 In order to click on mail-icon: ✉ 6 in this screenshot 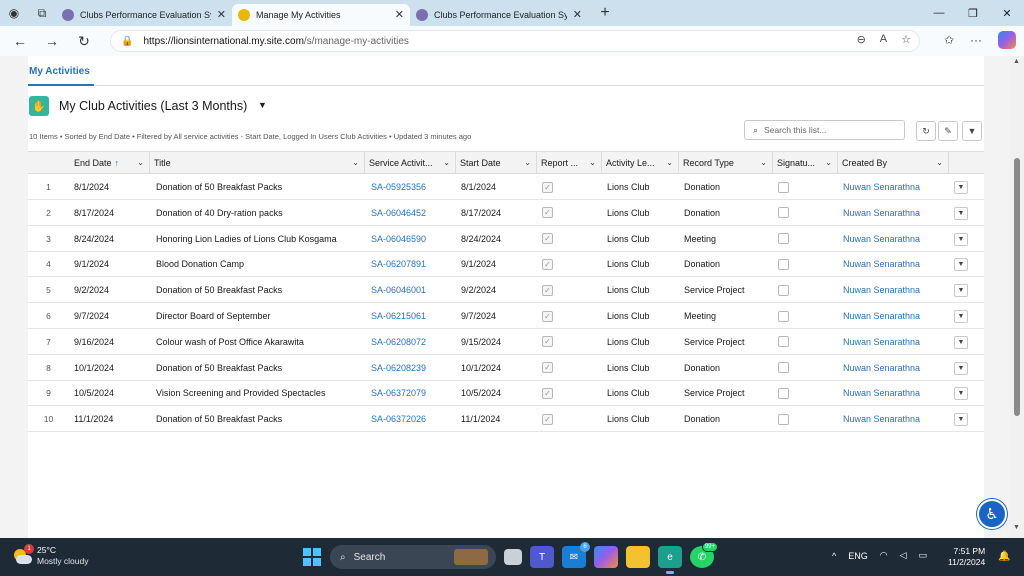, I will do `click(576, 555)`.